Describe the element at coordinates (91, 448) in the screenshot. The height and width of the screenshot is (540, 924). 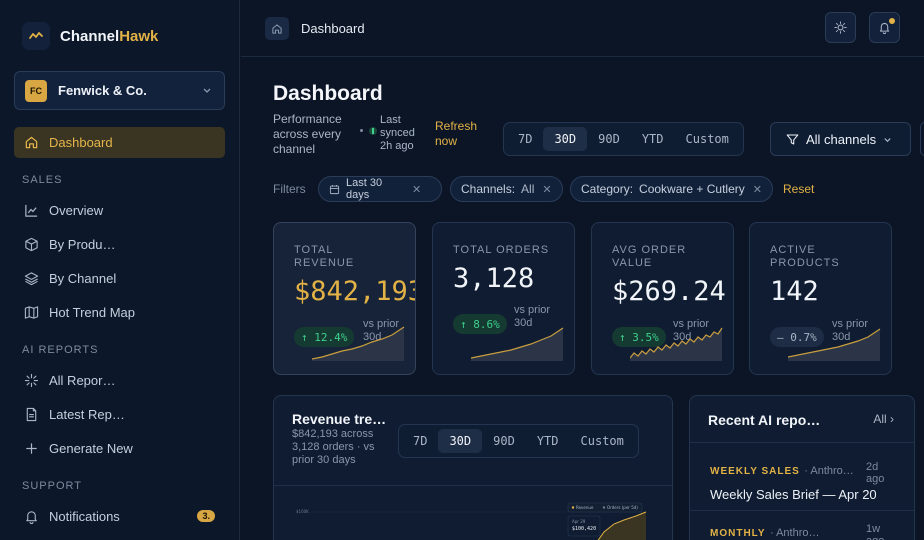
I see `sidebar-item-label: Generate New` at that location.